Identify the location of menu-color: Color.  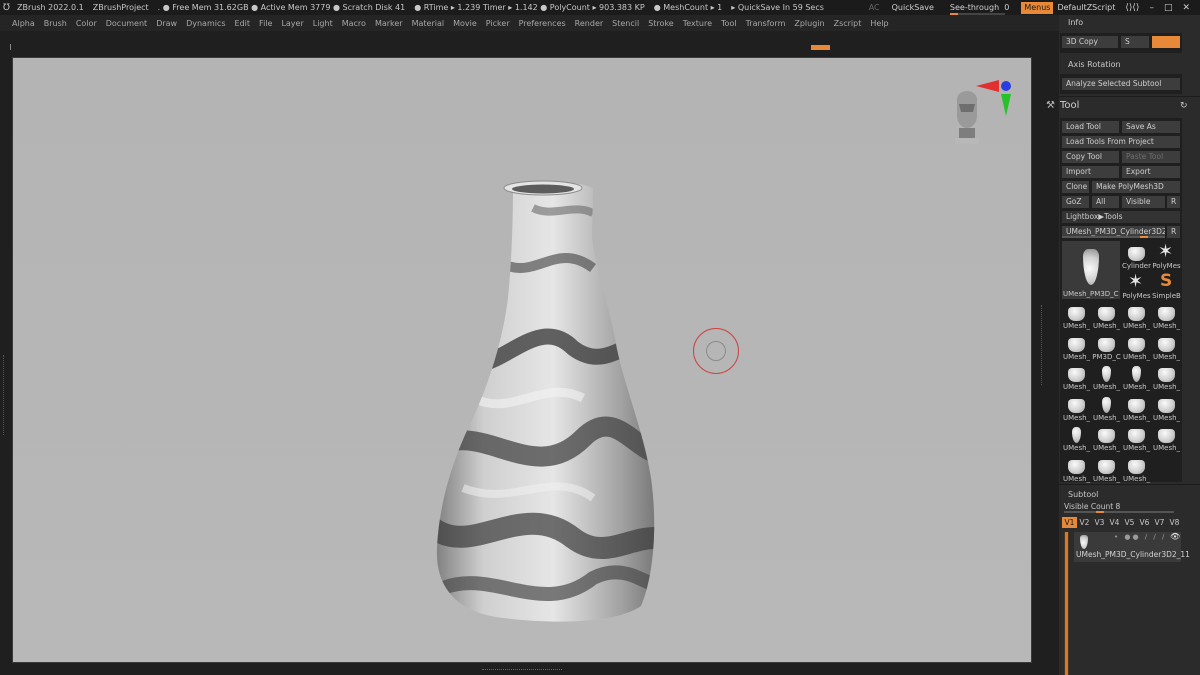
(86, 23).